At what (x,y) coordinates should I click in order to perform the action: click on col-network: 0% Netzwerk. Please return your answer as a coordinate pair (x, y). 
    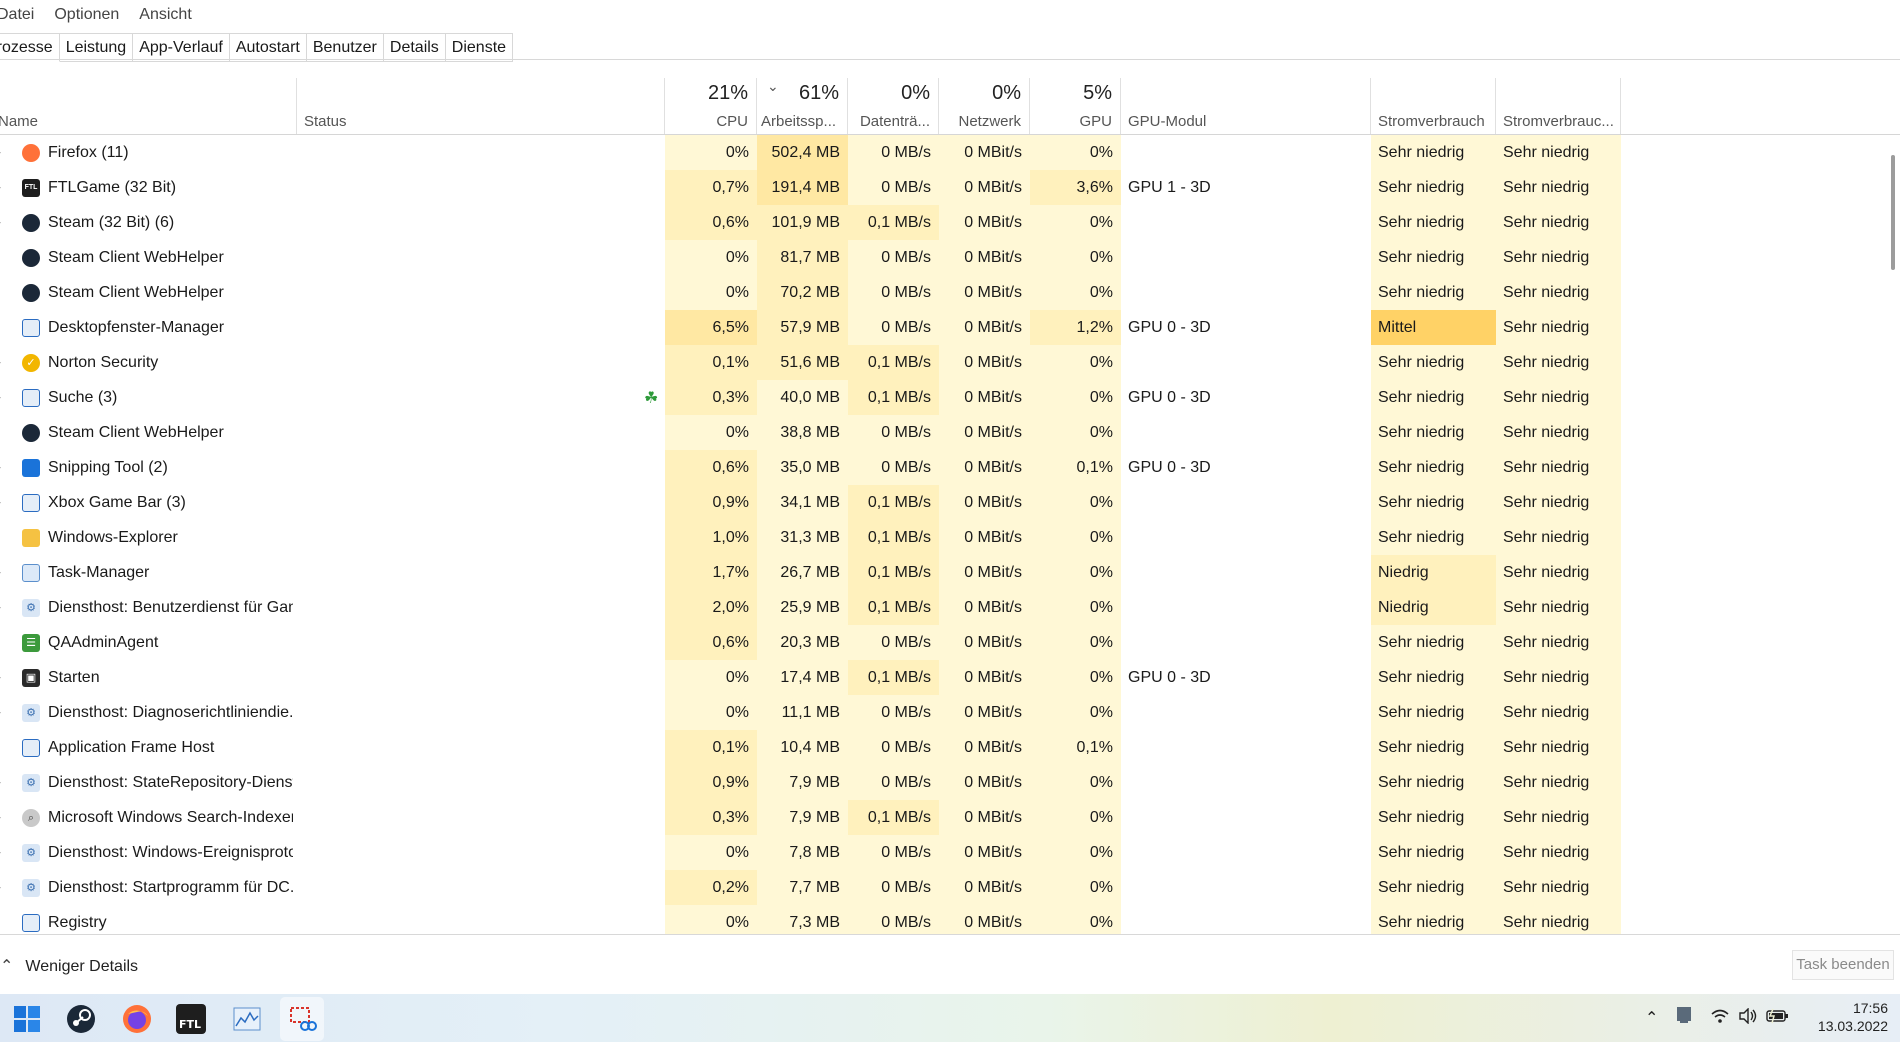
    Looking at the image, I should click on (984, 106).